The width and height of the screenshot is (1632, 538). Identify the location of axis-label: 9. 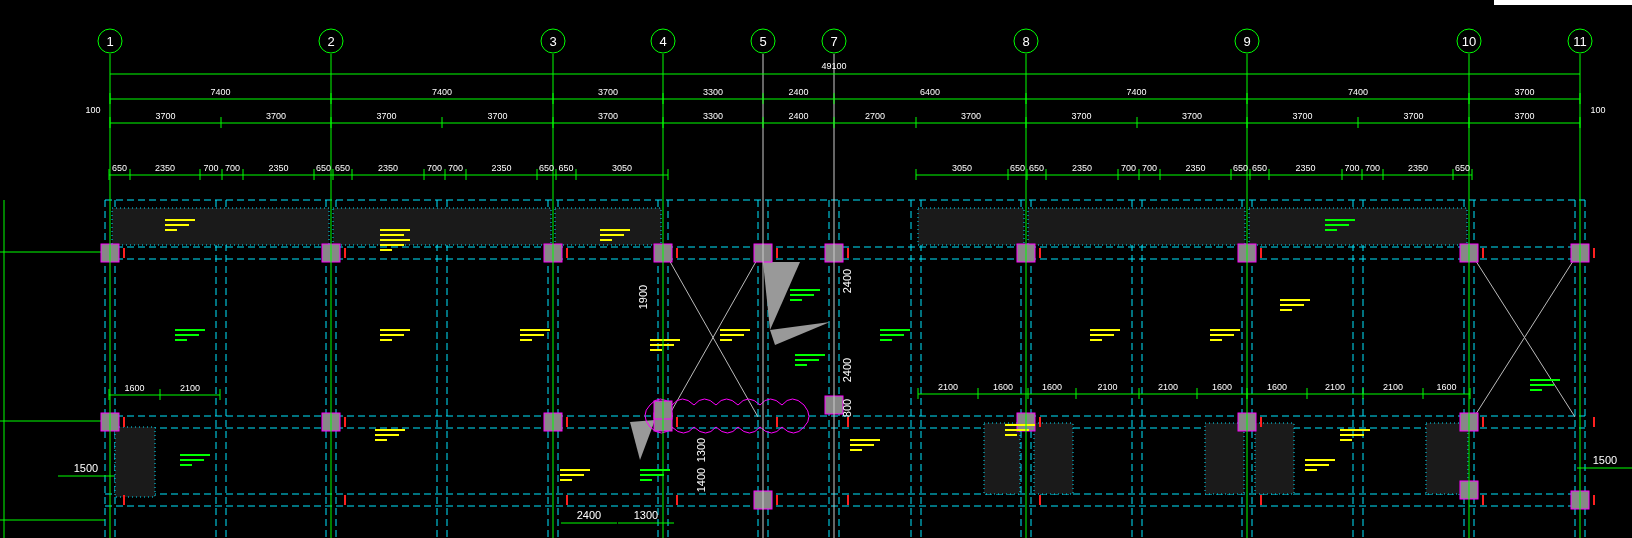
(1247, 41).